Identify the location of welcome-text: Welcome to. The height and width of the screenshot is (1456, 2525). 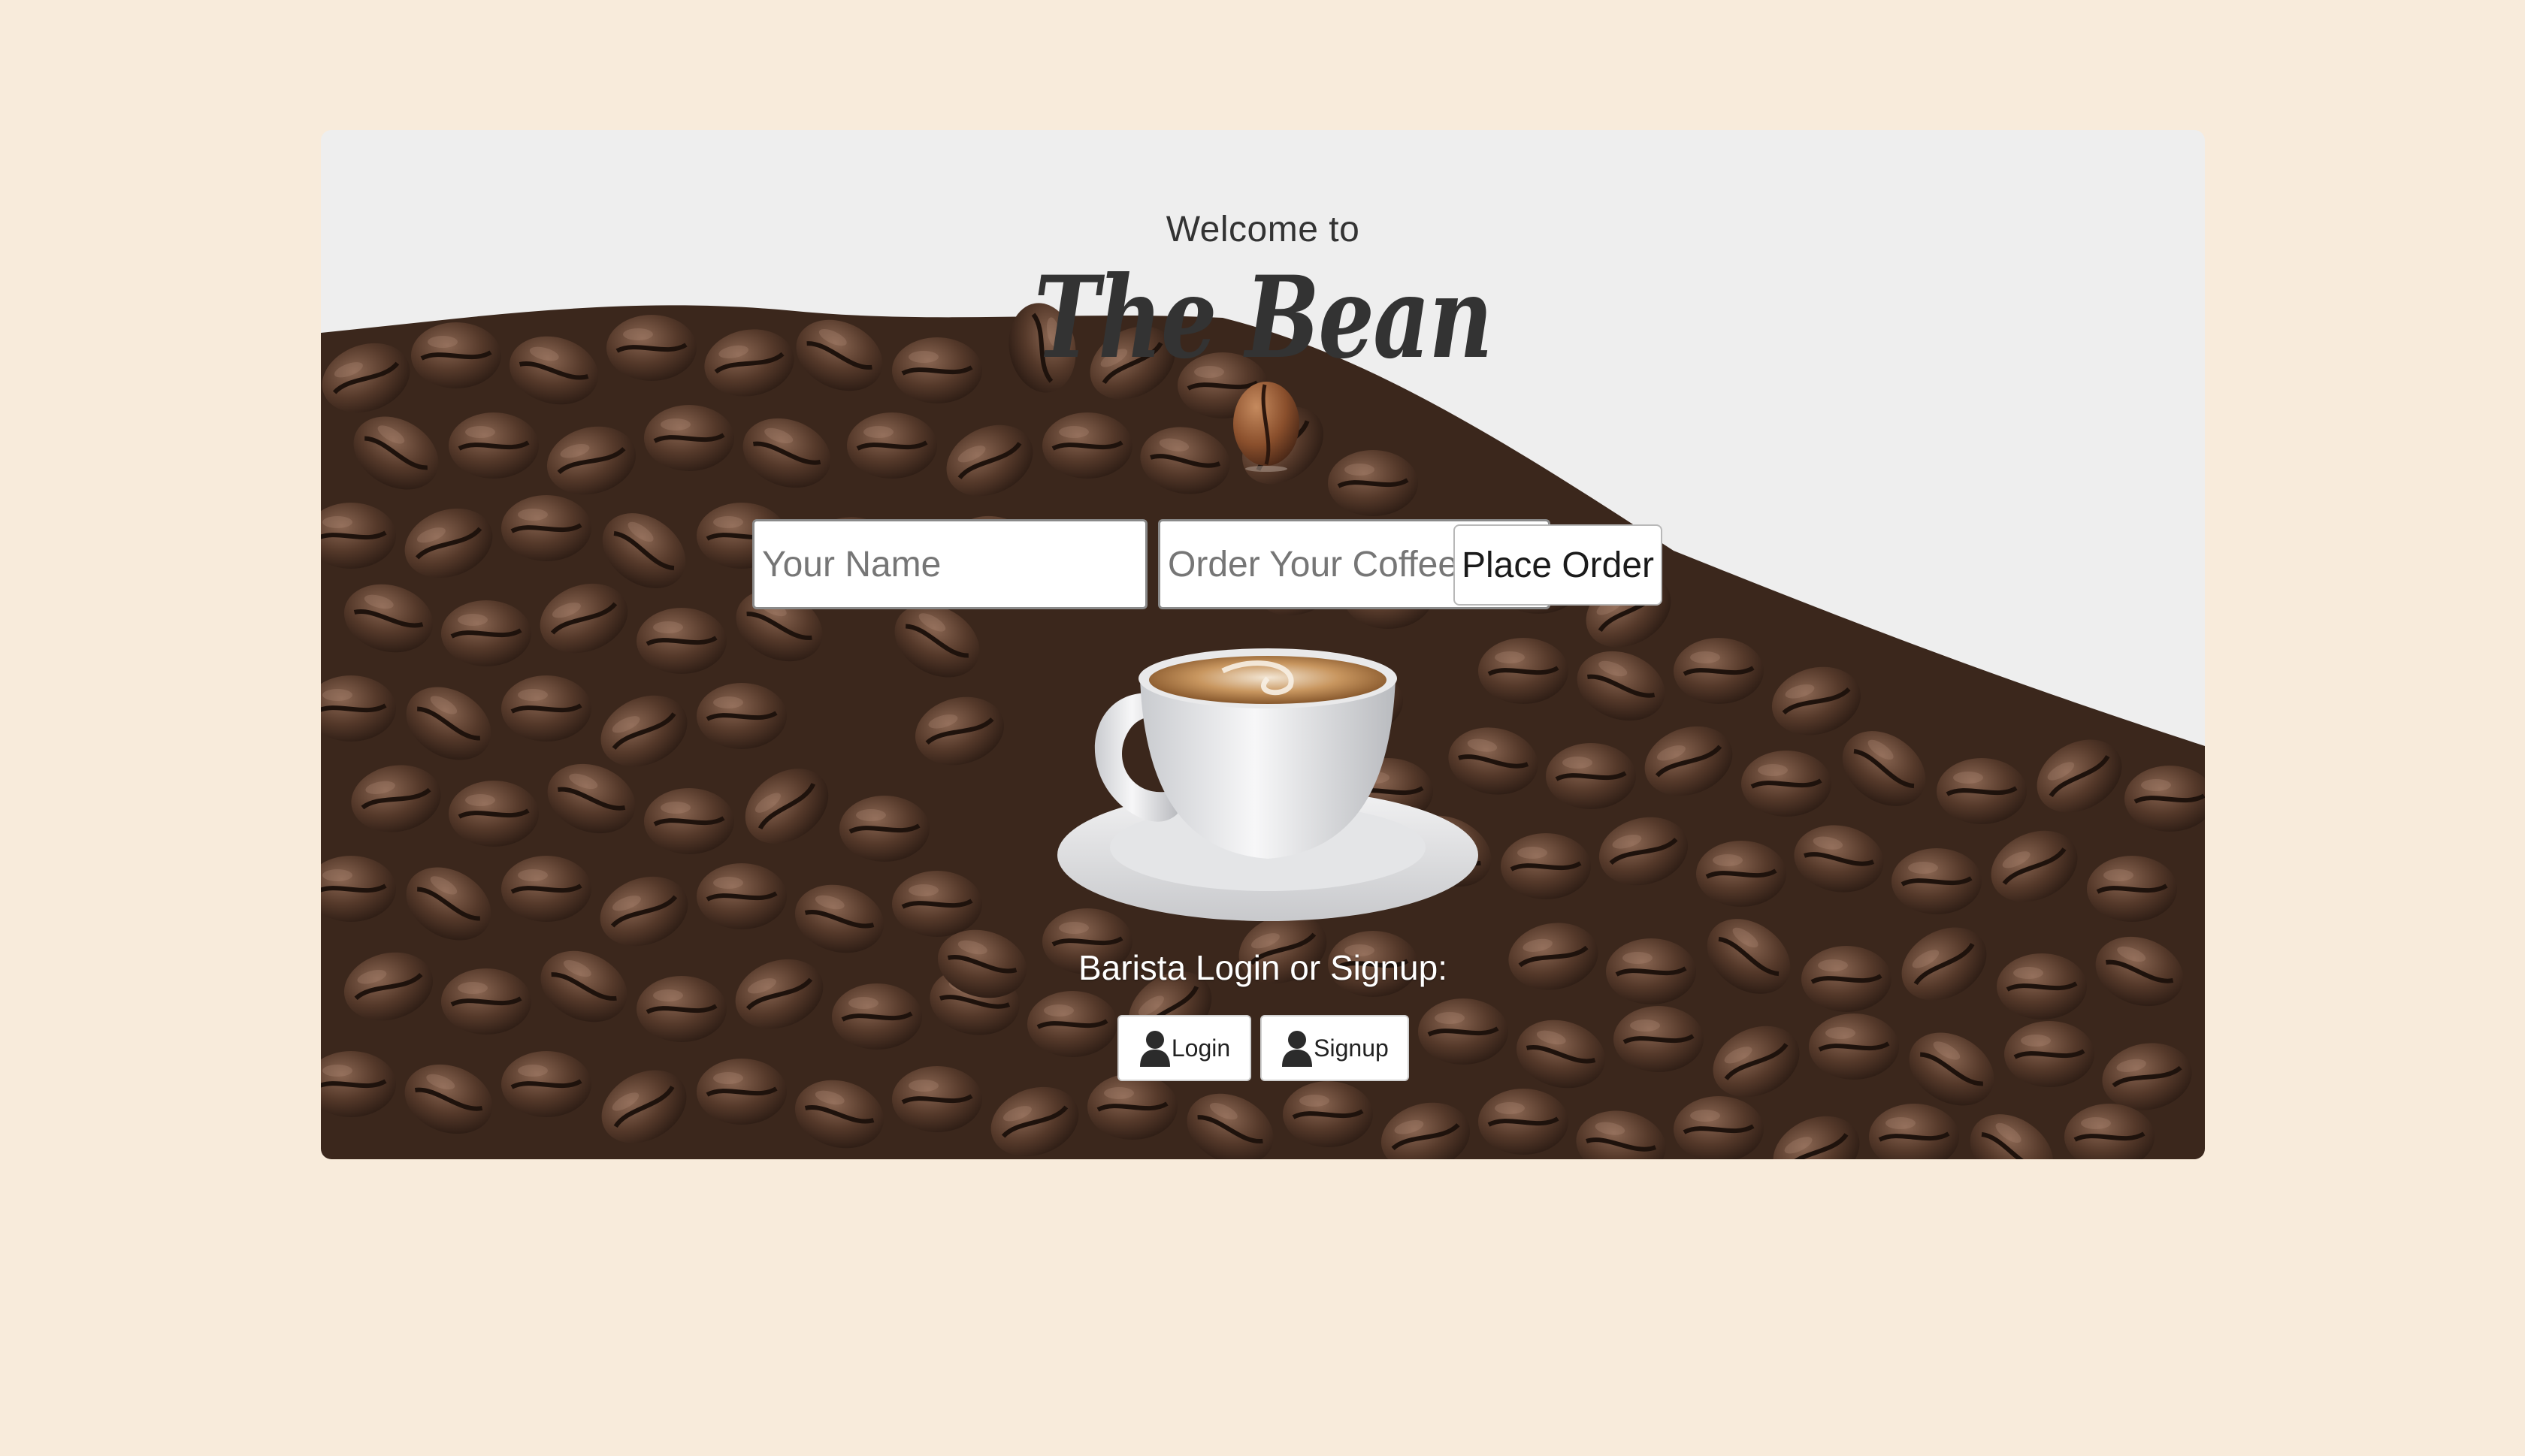
(1263, 229).